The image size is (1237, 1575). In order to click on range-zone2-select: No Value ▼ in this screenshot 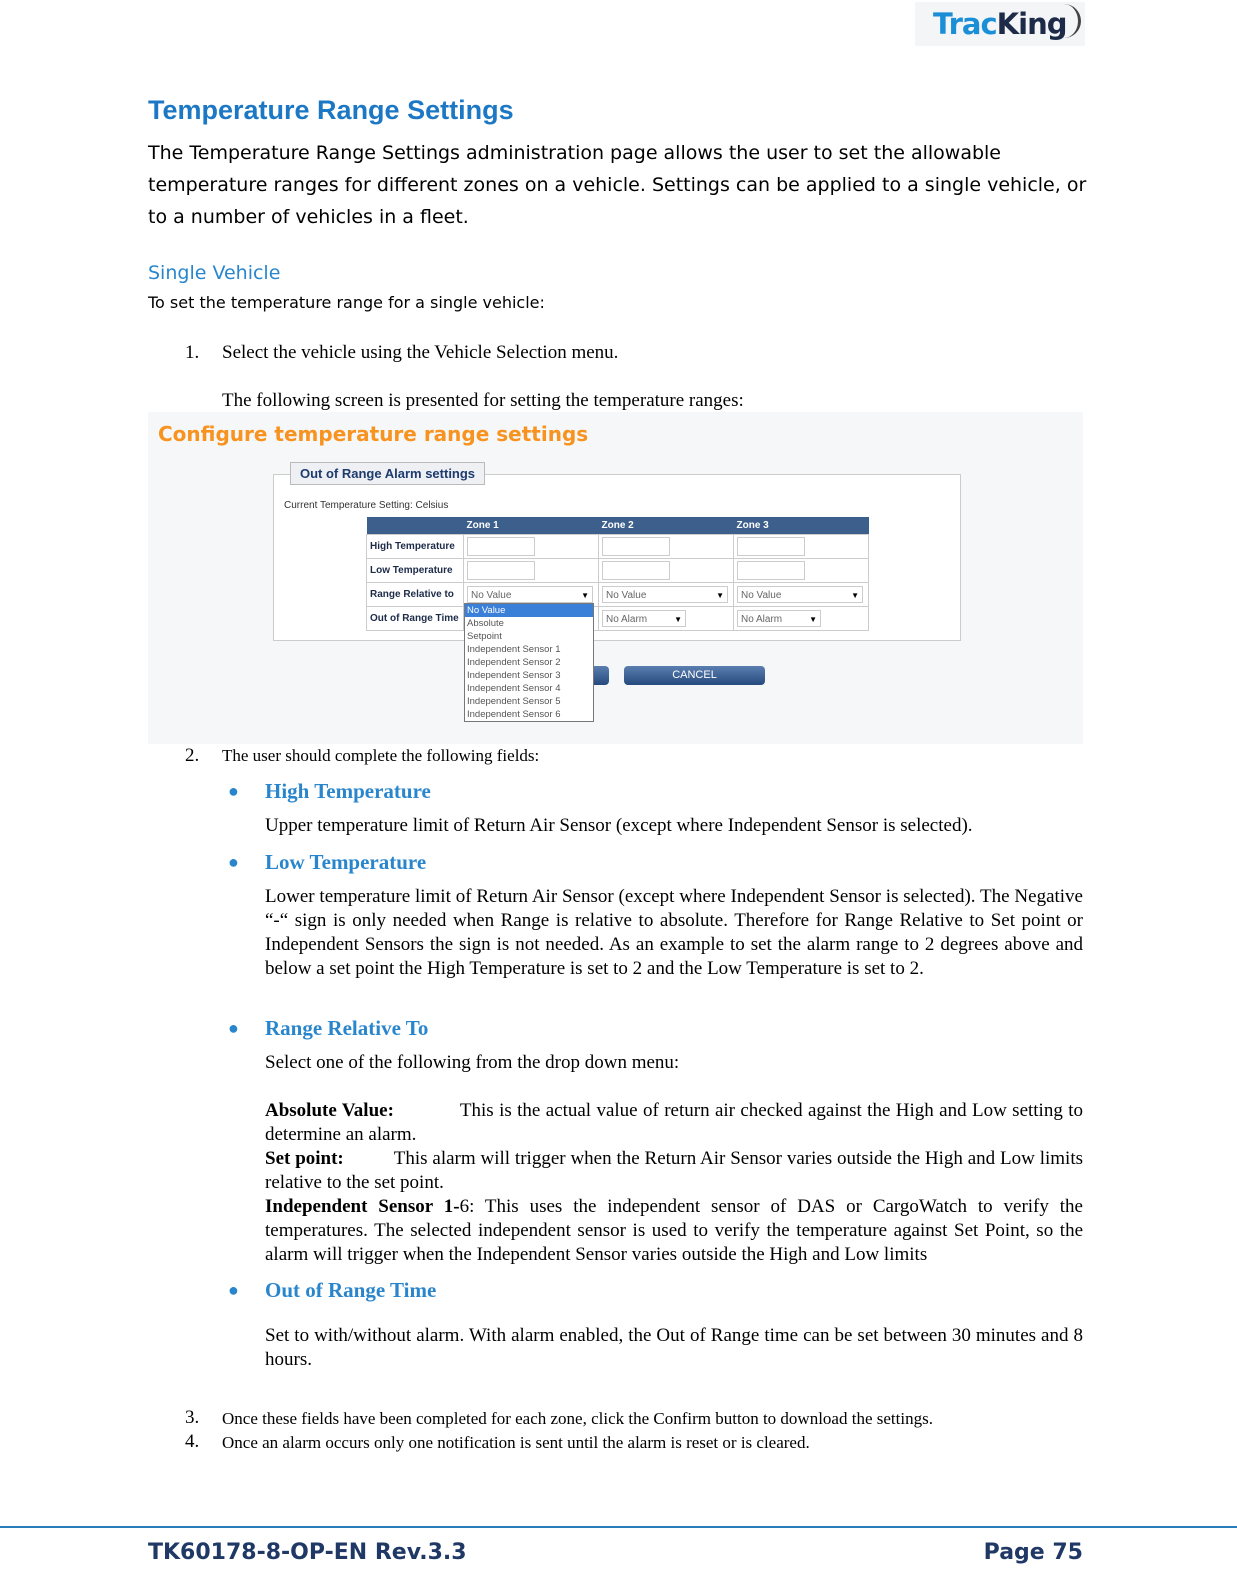, I will do `click(665, 594)`.